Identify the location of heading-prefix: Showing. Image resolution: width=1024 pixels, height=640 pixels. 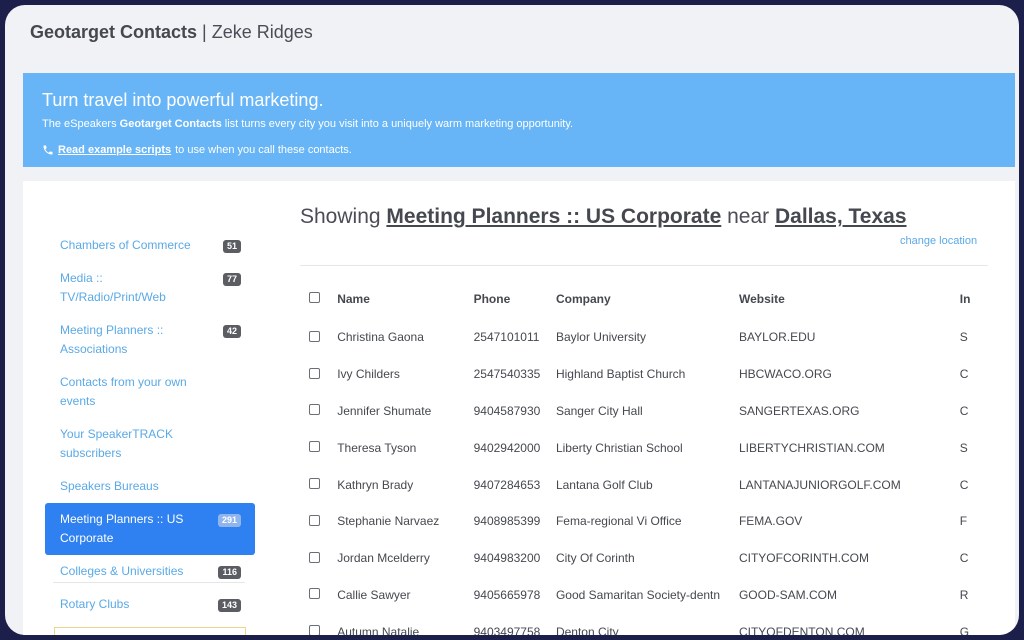
(343, 216).